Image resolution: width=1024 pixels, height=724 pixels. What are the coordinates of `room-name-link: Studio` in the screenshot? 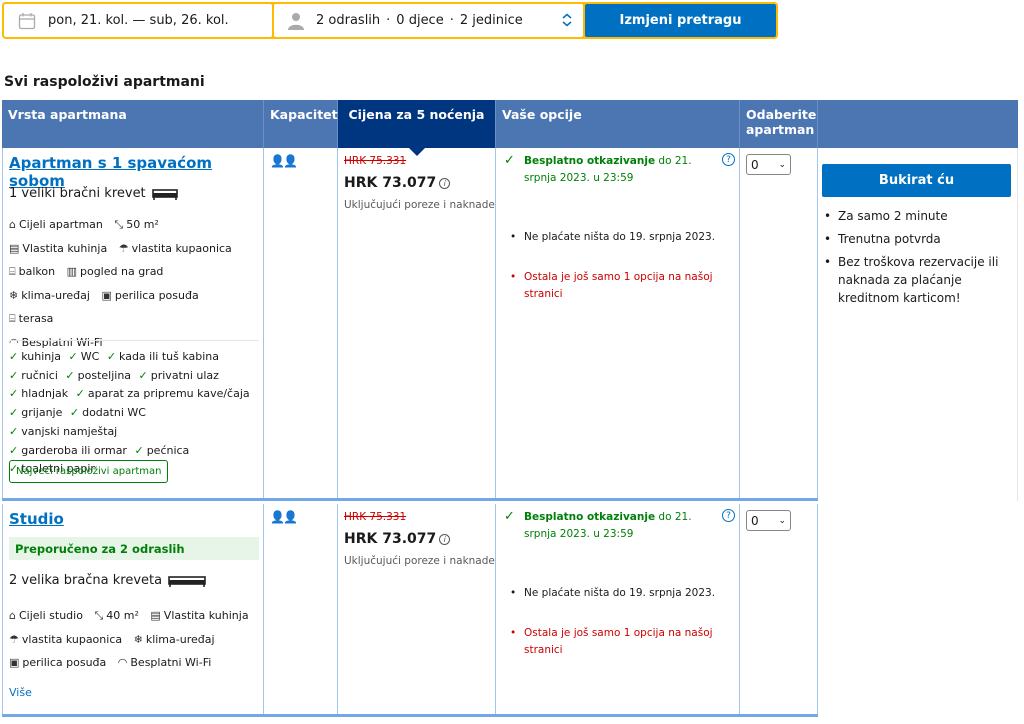 It's located at (36, 519).